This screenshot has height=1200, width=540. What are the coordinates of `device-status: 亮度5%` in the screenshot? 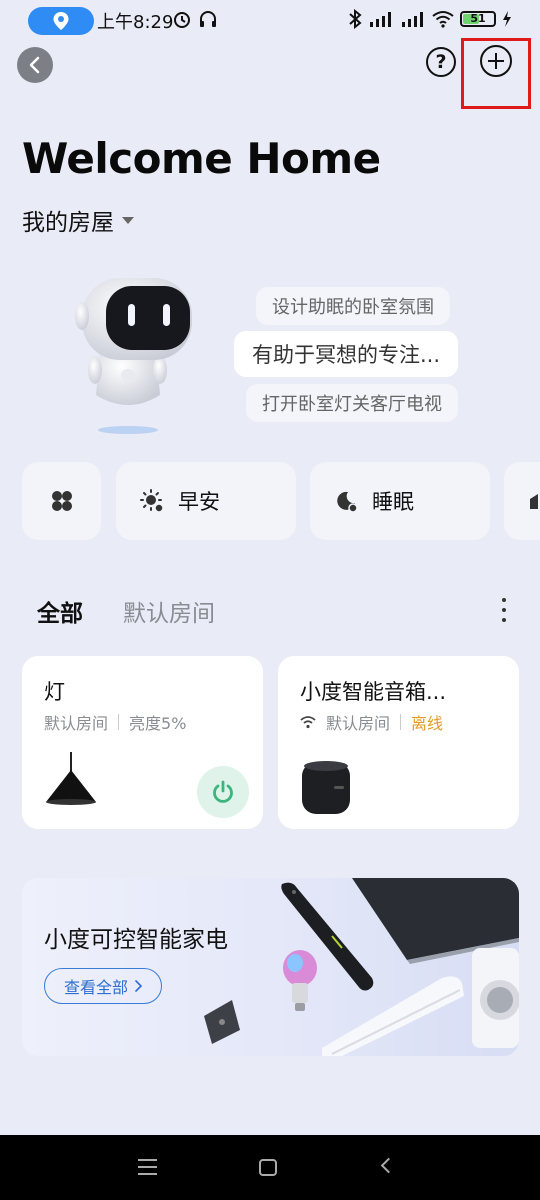 It's located at (158, 723).